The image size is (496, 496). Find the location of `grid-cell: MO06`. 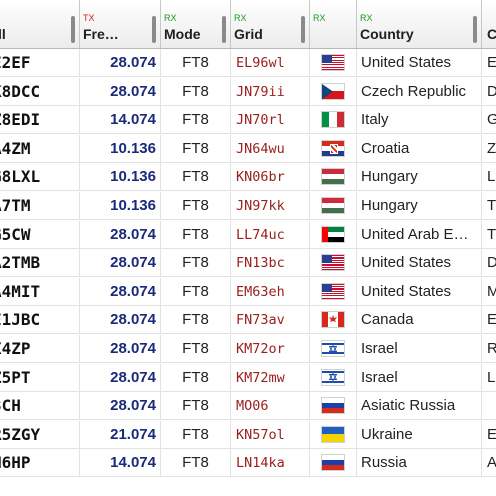

grid-cell: MO06 is located at coordinates (270, 406).